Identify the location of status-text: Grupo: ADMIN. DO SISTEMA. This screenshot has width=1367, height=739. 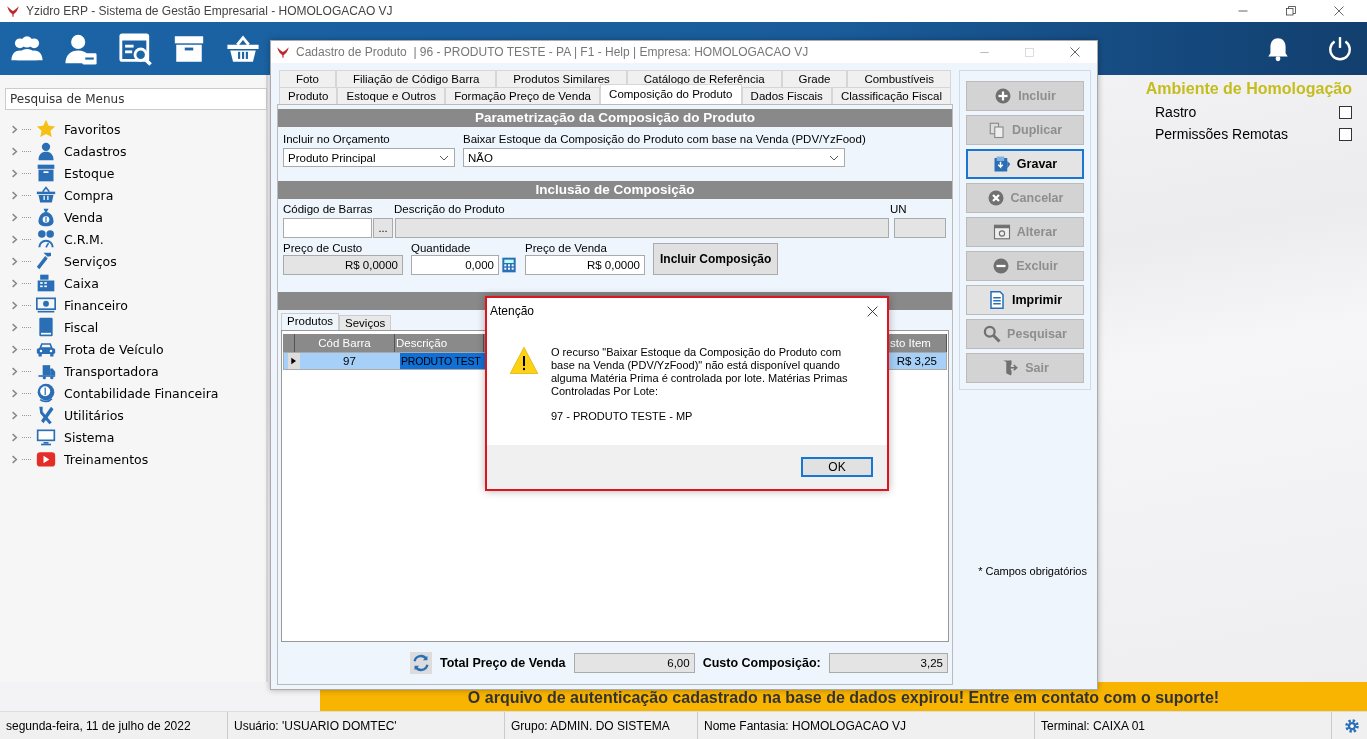
(601, 725).